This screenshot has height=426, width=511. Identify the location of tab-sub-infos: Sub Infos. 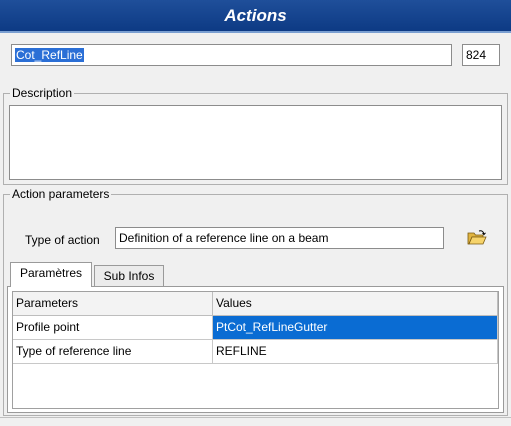
(129, 276).